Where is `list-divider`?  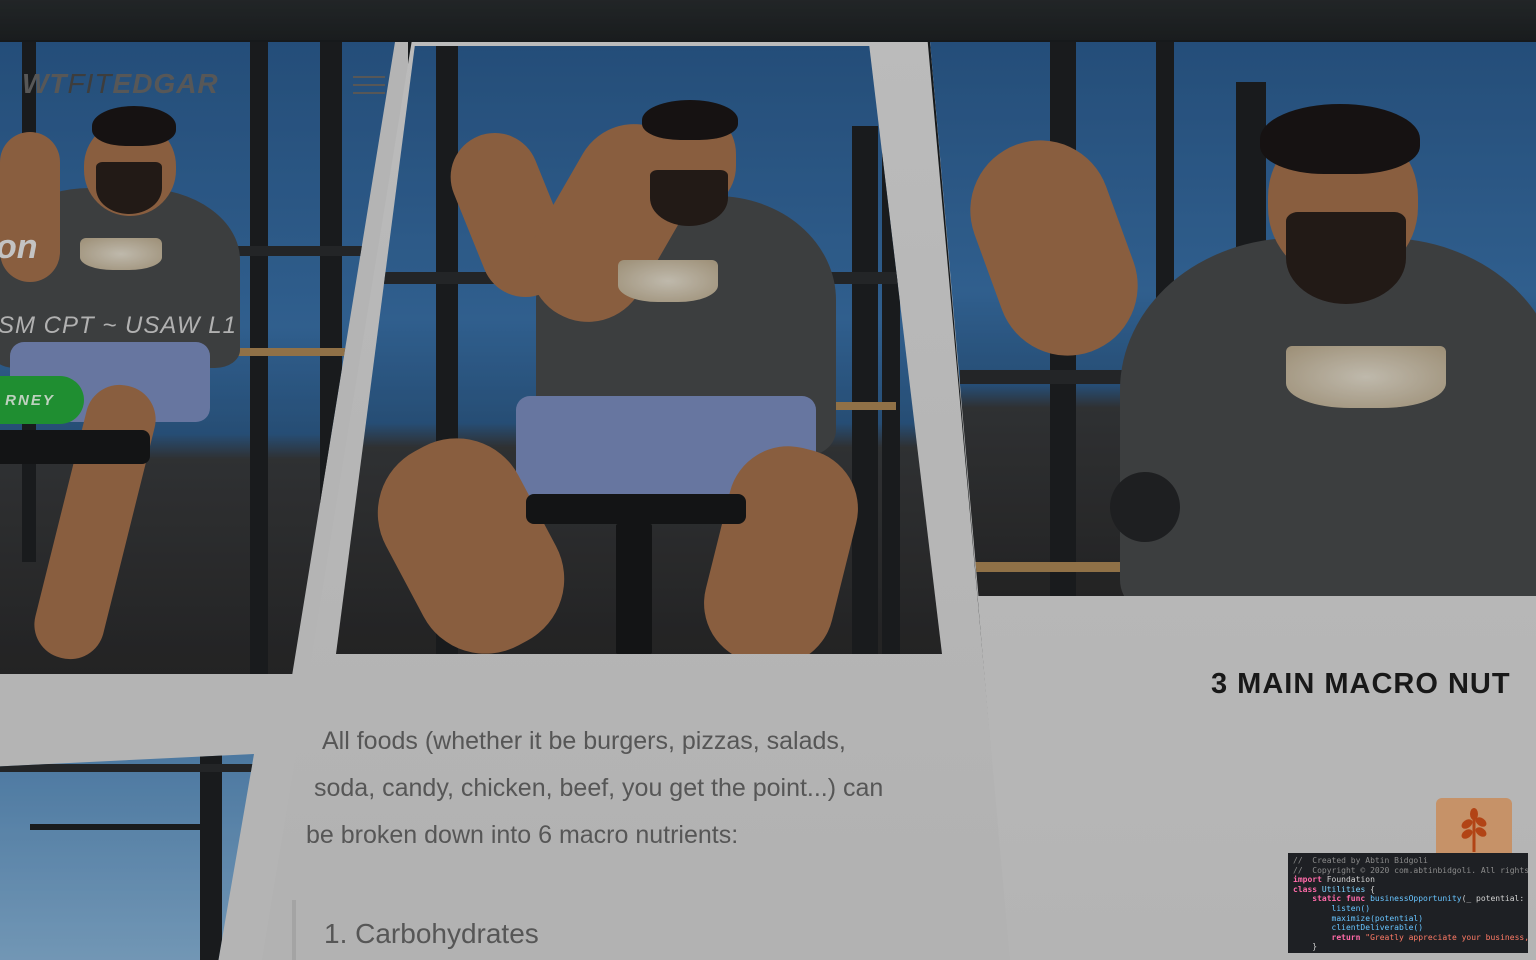 list-divider is located at coordinates (294, 930).